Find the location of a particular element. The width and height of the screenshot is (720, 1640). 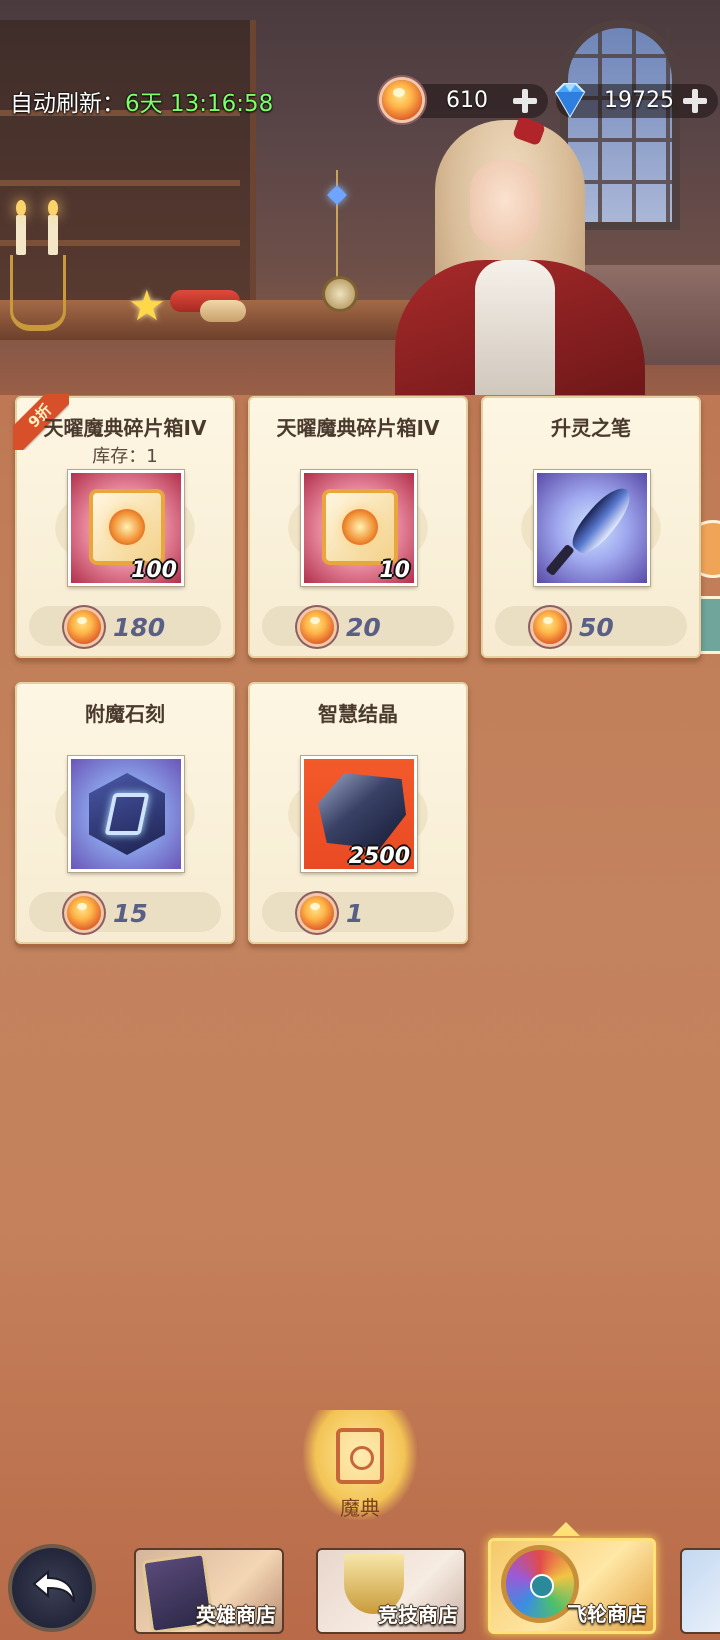

refresh-countdown: 6天 13:16:58 is located at coordinates (199, 104).